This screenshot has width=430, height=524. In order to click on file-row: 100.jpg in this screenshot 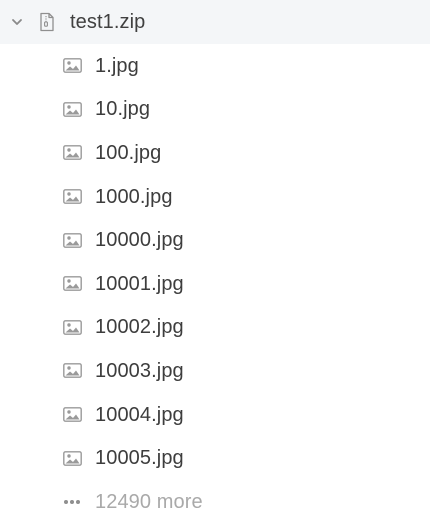, I will do `click(215, 153)`.